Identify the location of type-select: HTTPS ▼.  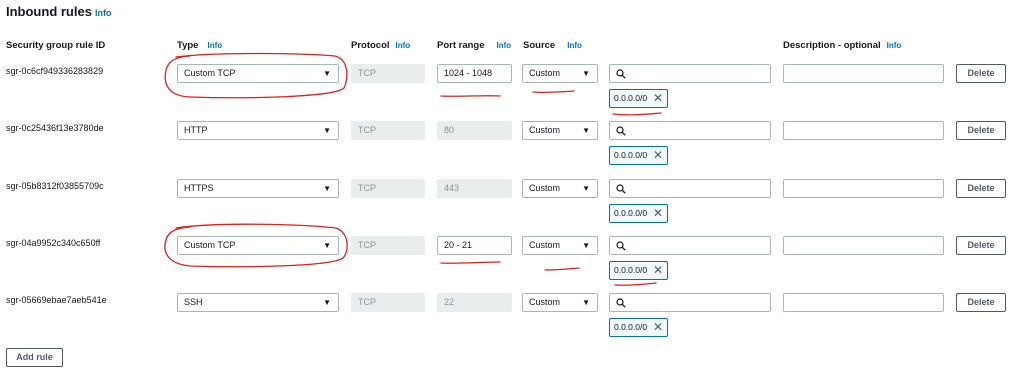
(258, 188).